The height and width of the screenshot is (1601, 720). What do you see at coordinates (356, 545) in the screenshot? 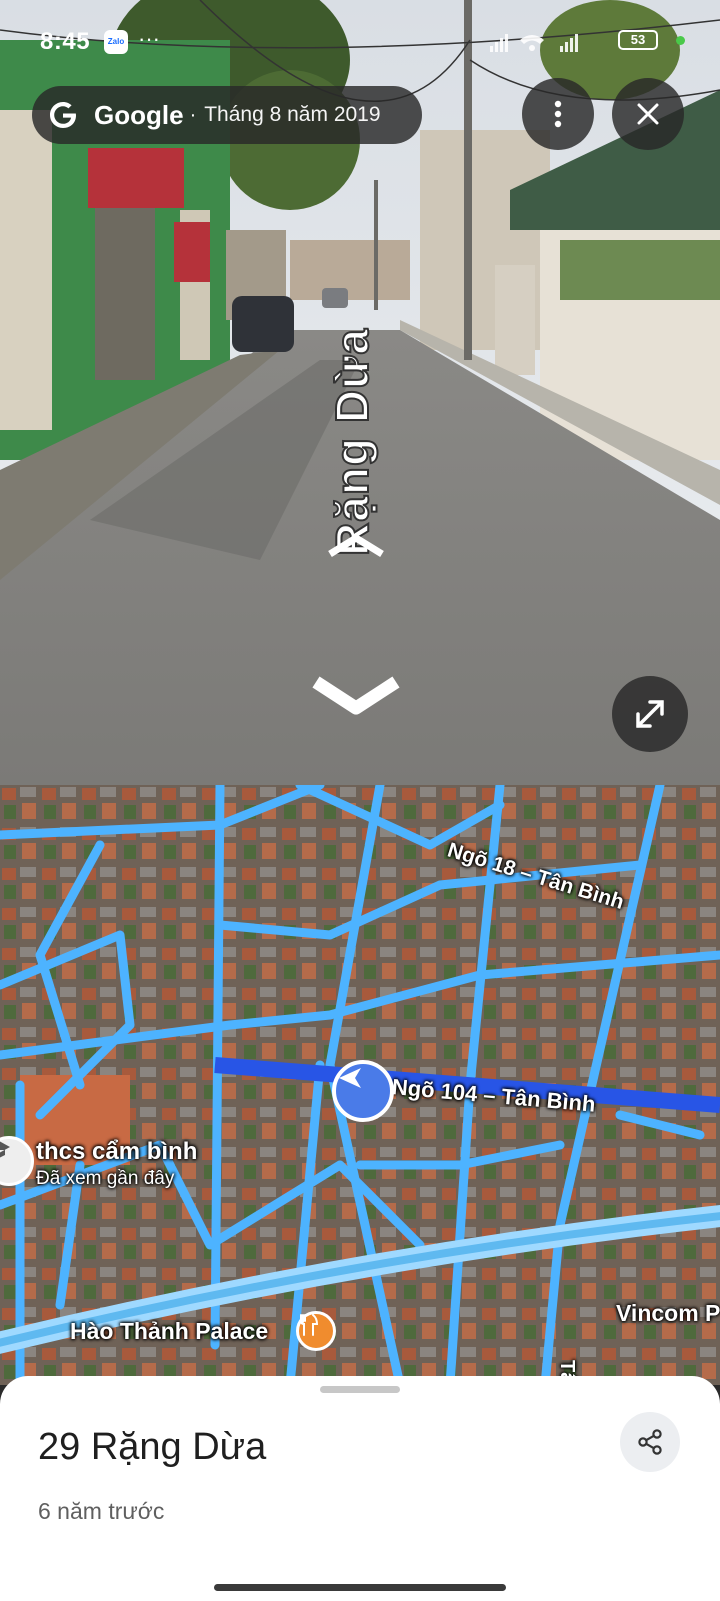
I see `move-forward-arrow` at bounding box center [356, 545].